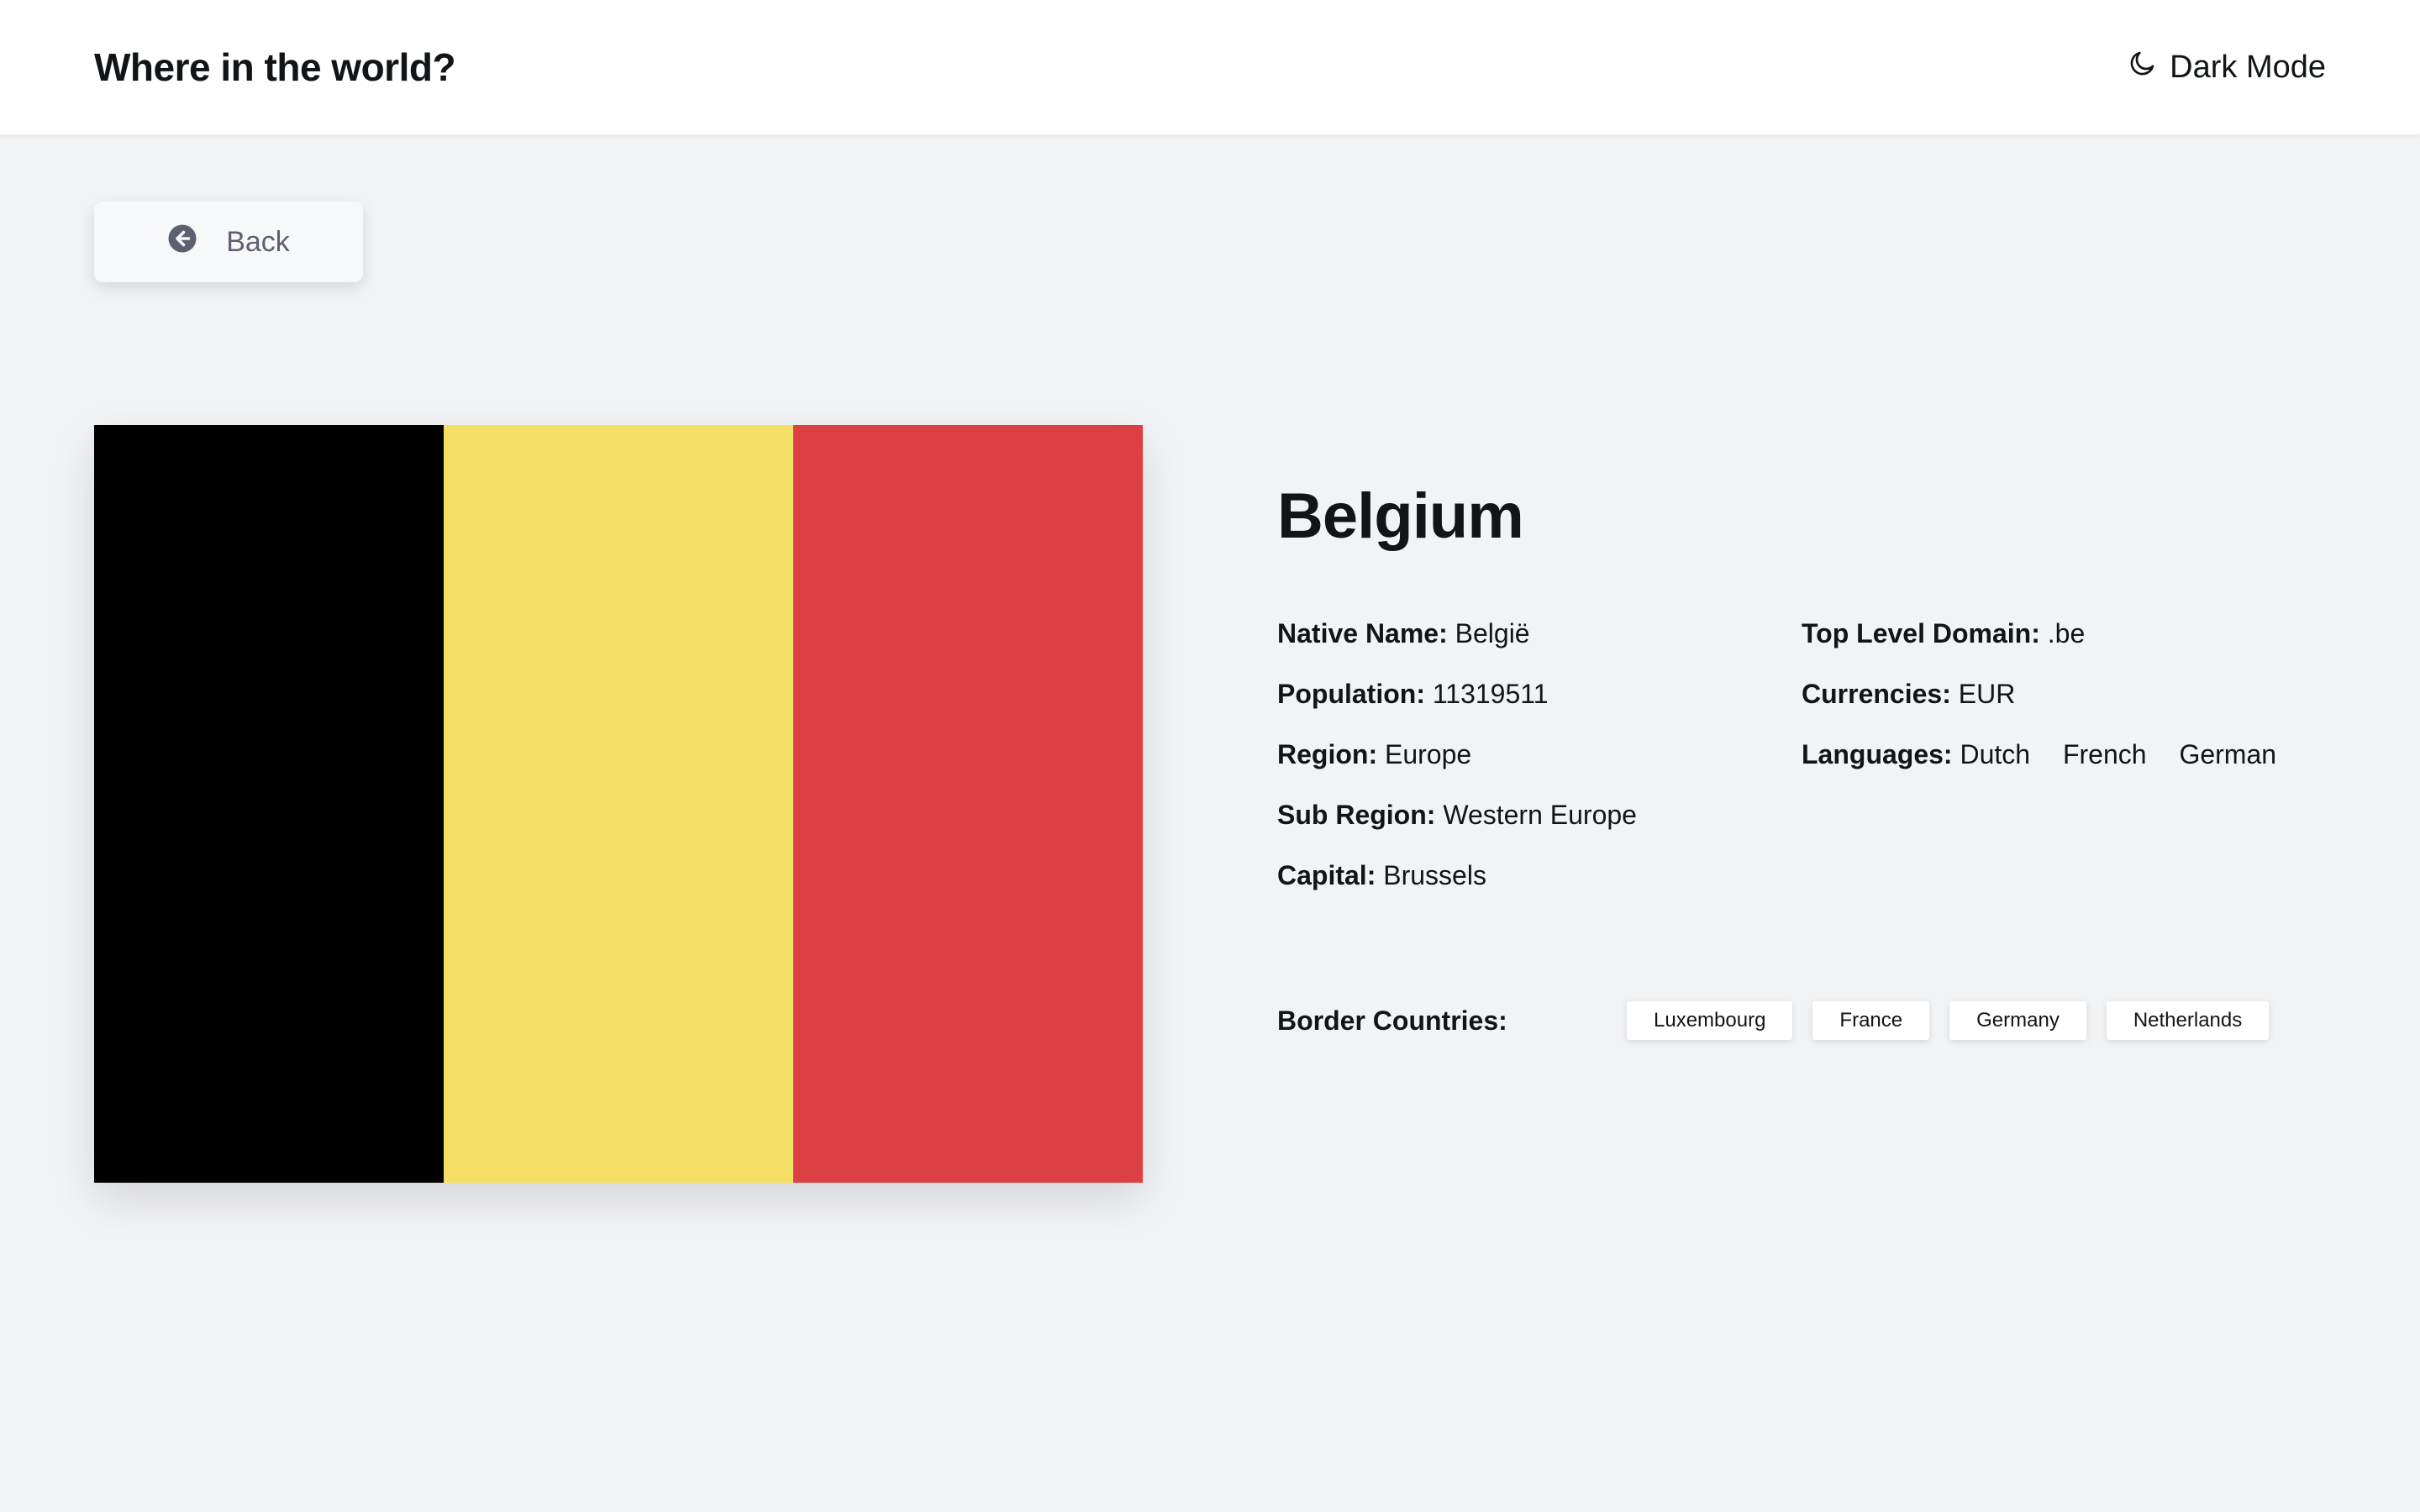  What do you see at coordinates (1540, 815) in the screenshot?
I see `sub-region-value: Western Europe` at bounding box center [1540, 815].